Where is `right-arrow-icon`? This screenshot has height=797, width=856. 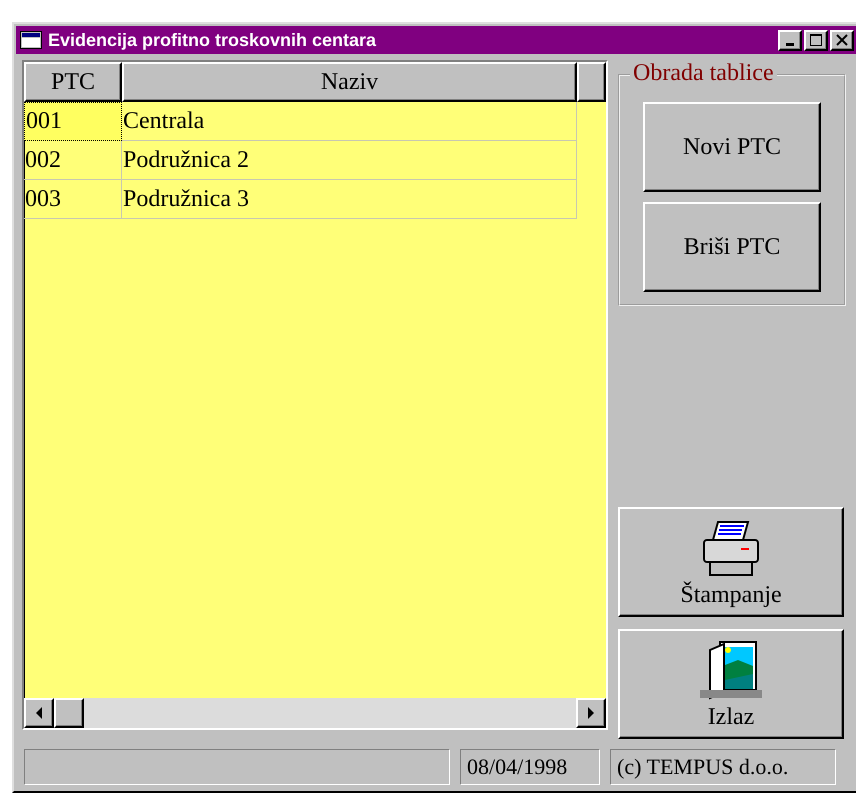
right-arrow-icon is located at coordinates (591, 713).